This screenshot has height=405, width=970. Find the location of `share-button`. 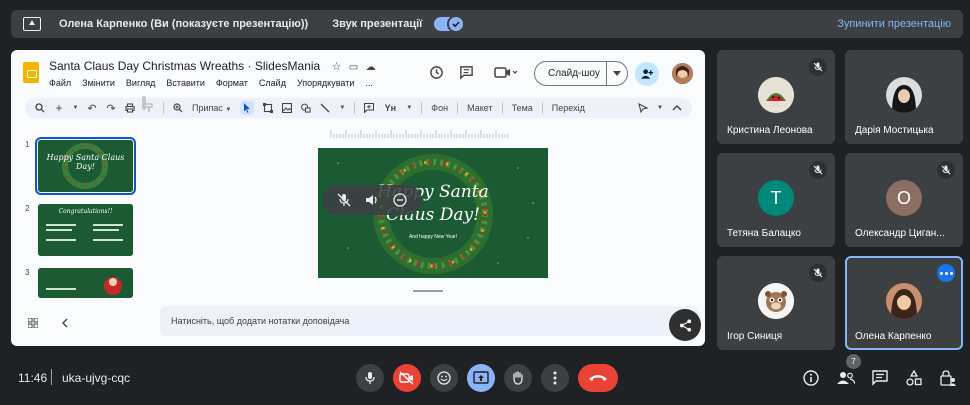

share-button is located at coordinates (647, 74).